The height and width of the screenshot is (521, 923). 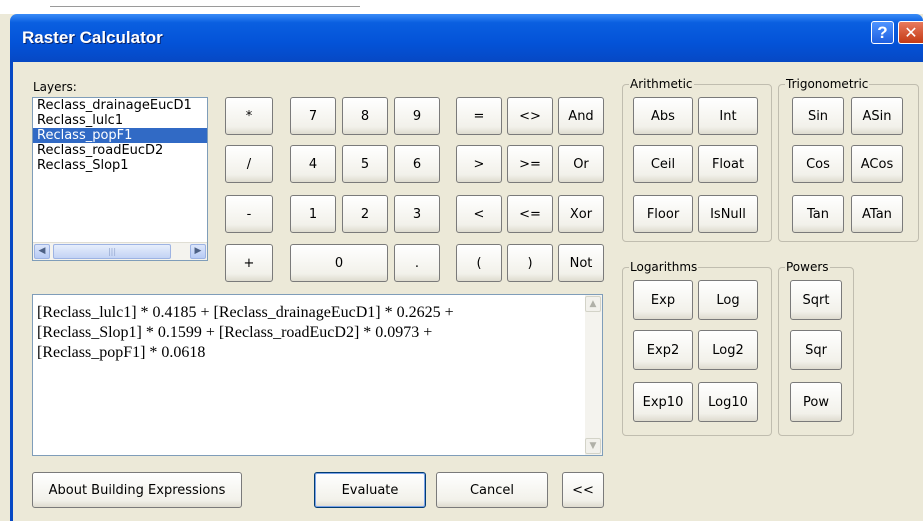 I want to click on log-button: Log, so click(x=728, y=300).